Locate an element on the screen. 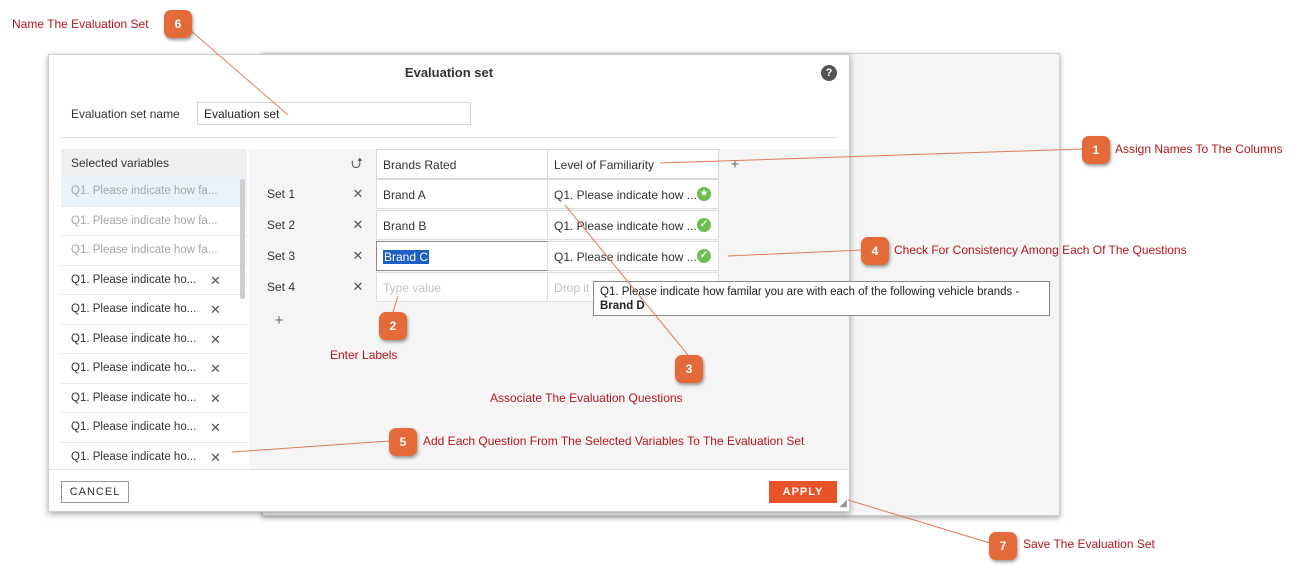  cancel-button: CANCEL is located at coordinates (95, 492).